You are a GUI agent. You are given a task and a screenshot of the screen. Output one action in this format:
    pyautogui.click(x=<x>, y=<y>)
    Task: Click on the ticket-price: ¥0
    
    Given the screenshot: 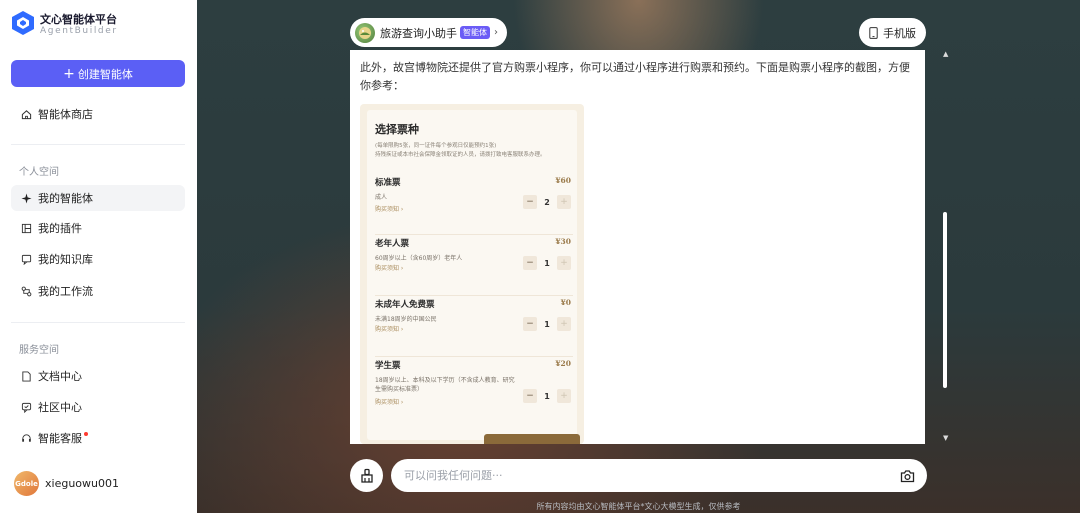 What is the action you would take?
    pyautogui.click(x=565, y=302)
    